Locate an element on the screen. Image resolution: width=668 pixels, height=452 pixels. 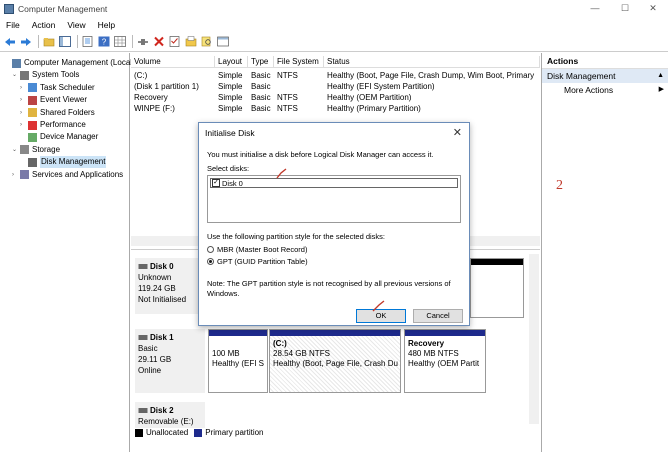
tree-item: ⌄ Storage is located at coordinates (36, 150).